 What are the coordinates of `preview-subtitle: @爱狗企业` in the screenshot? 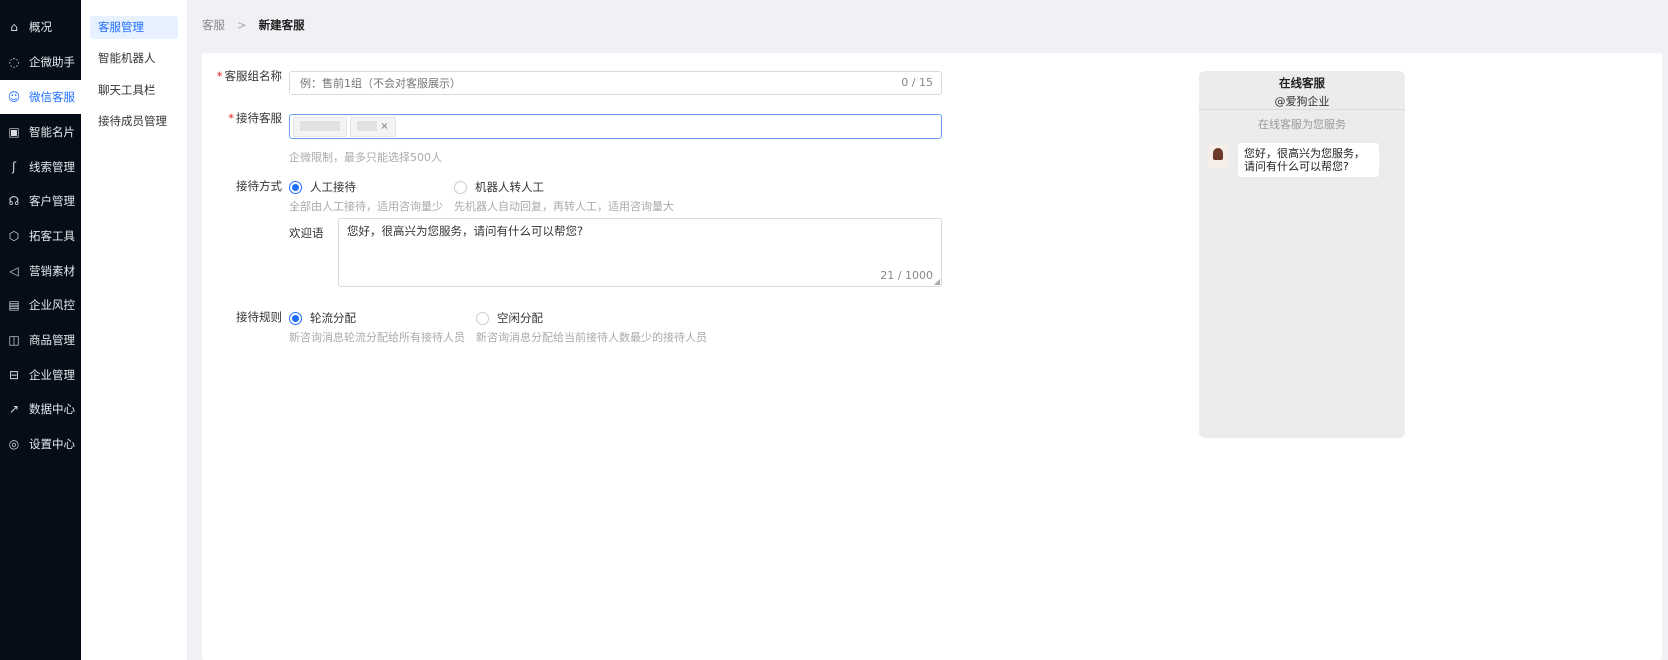 It's located at (1302, 101).